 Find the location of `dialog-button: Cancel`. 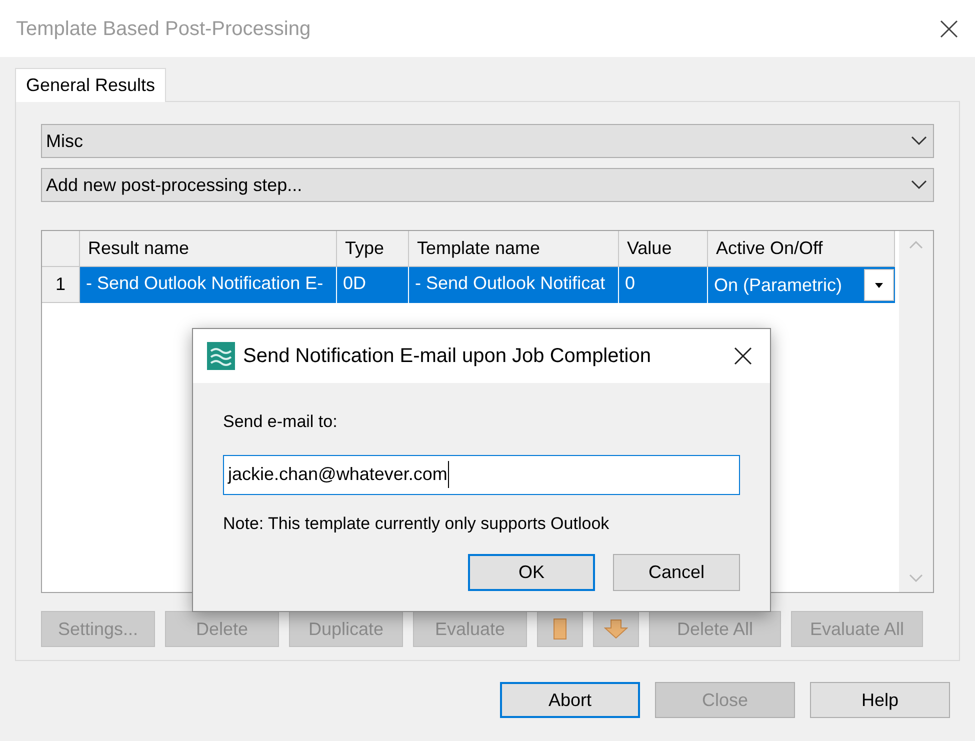

dialog-button: Cancel is located at coordinates (676, 572).